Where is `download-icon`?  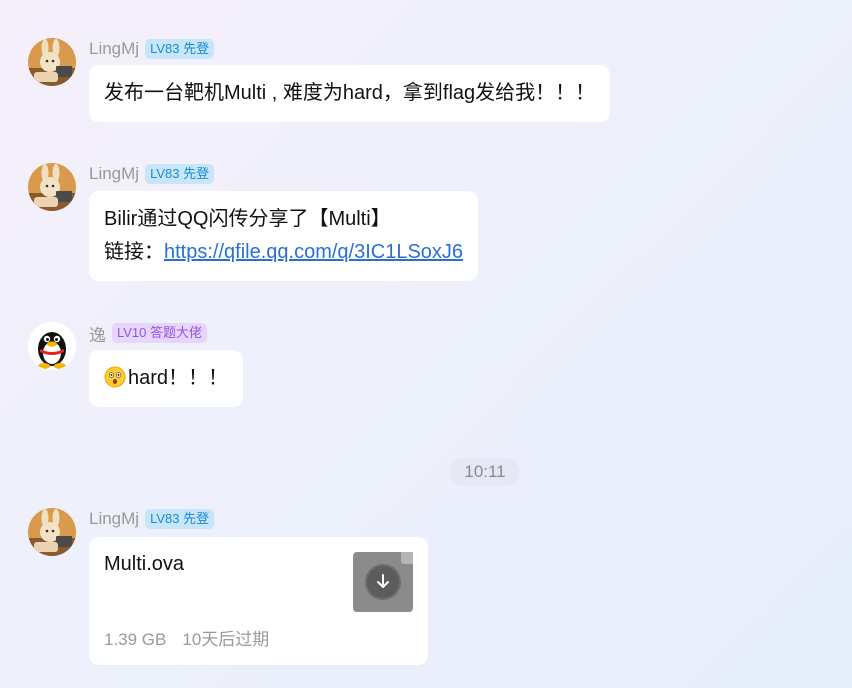 download-icon is located at coordinates (383, 581).